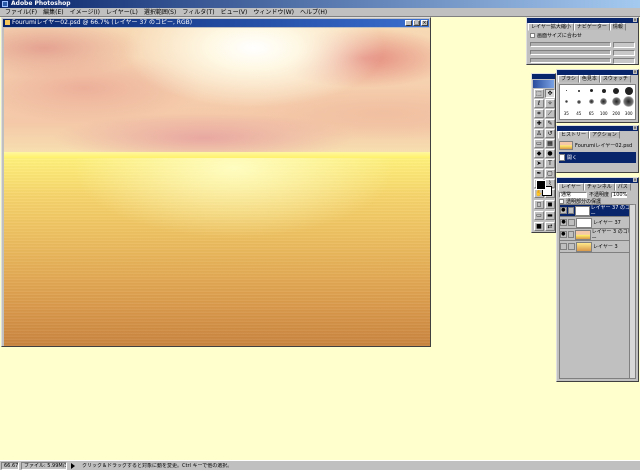  I want to click on minimize-button: _, so click(408, 23).